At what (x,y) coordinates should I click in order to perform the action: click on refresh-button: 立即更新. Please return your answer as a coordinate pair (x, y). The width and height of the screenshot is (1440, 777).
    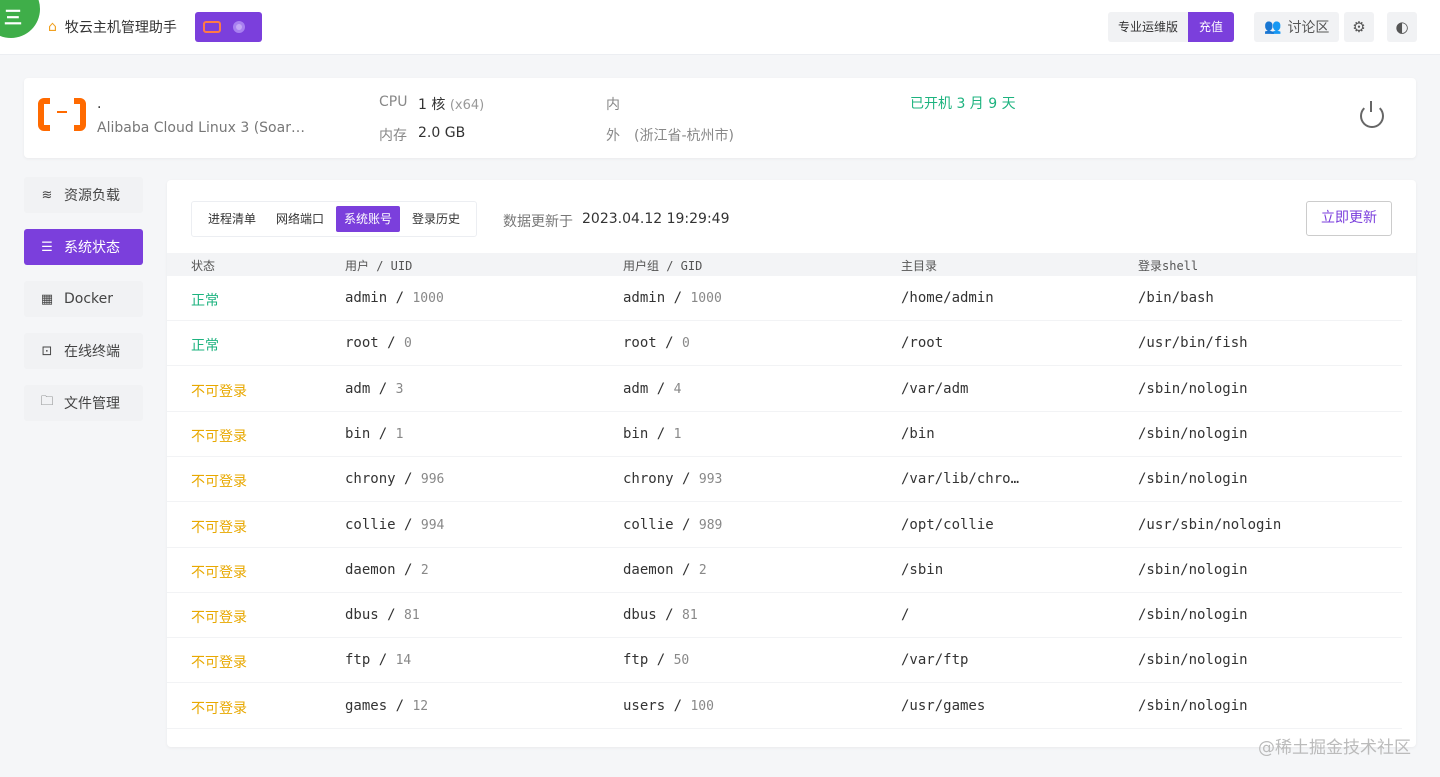
    Looking at the image, I should click on (1349, 218).